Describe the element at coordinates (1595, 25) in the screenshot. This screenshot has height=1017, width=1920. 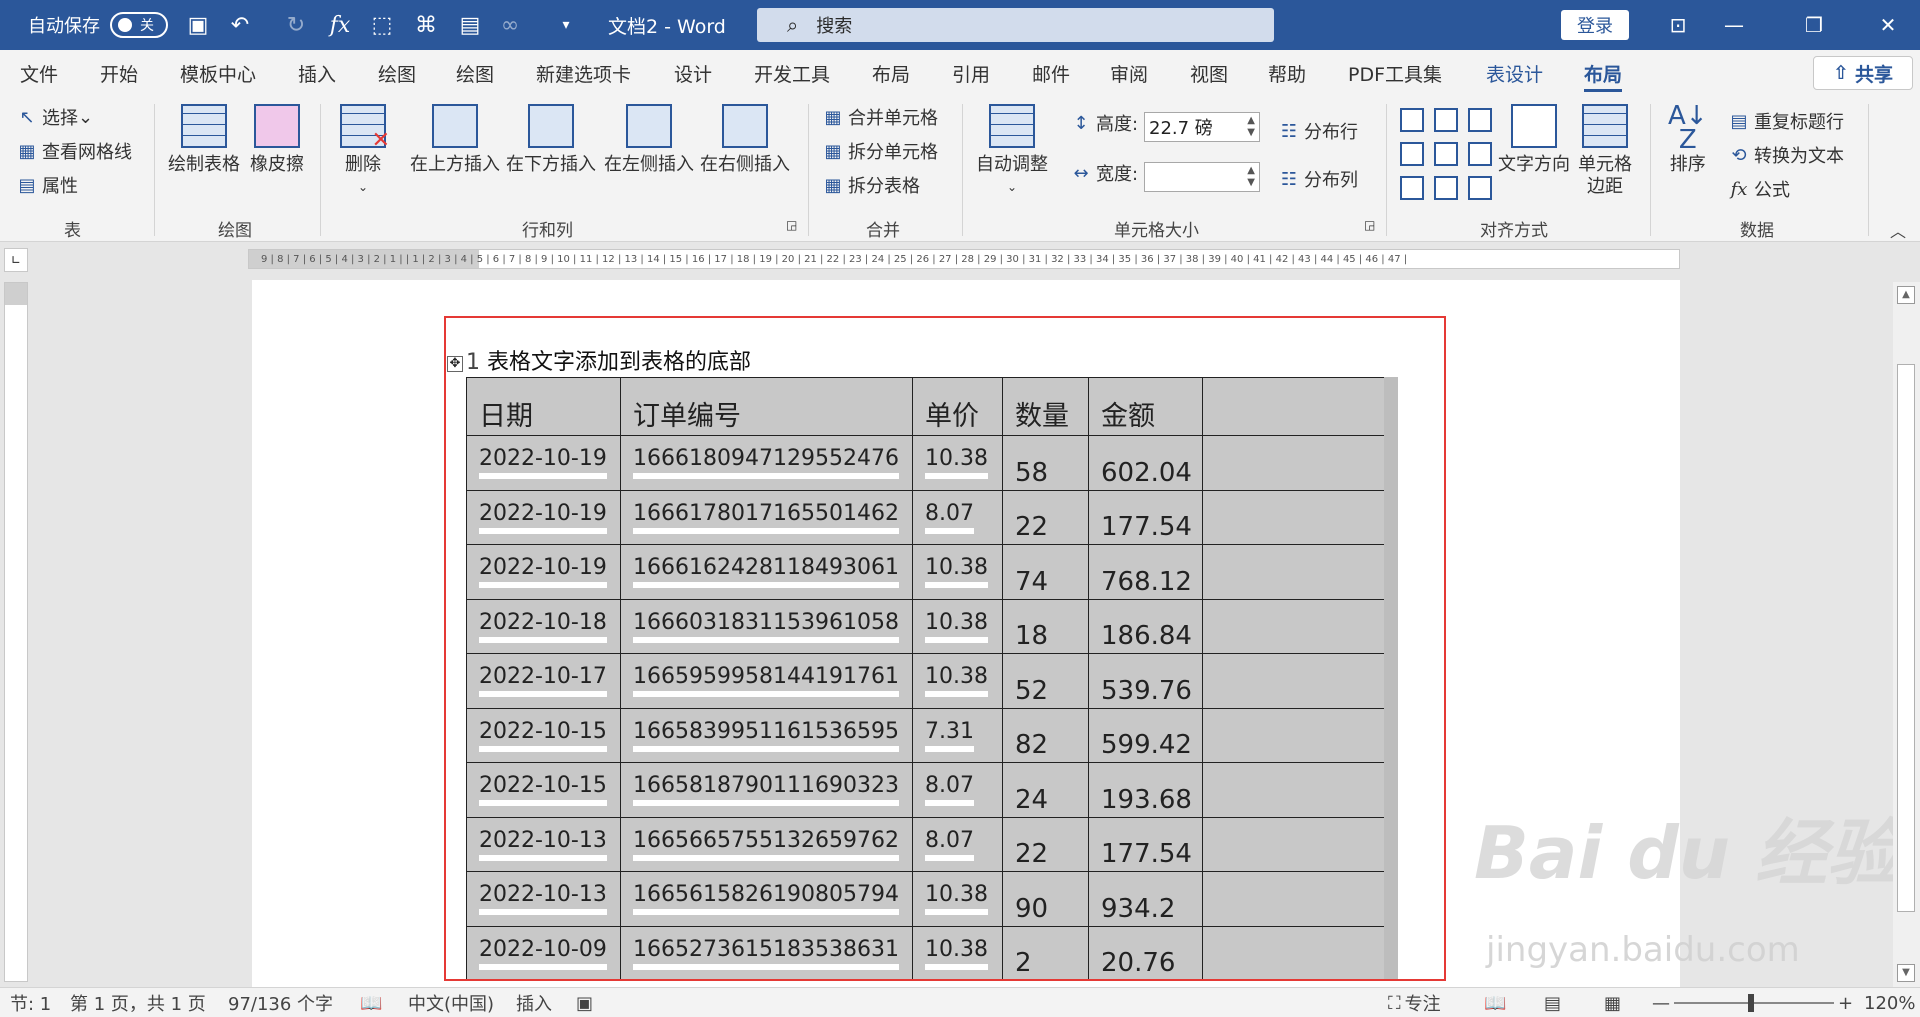
I see `login-button: 登录` at that location.